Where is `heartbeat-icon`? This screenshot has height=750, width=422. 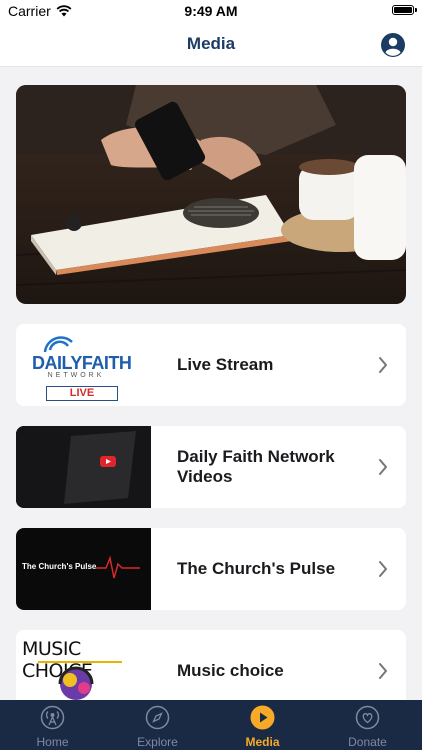 heartbeat-icon is located at coordinates (118, 567).